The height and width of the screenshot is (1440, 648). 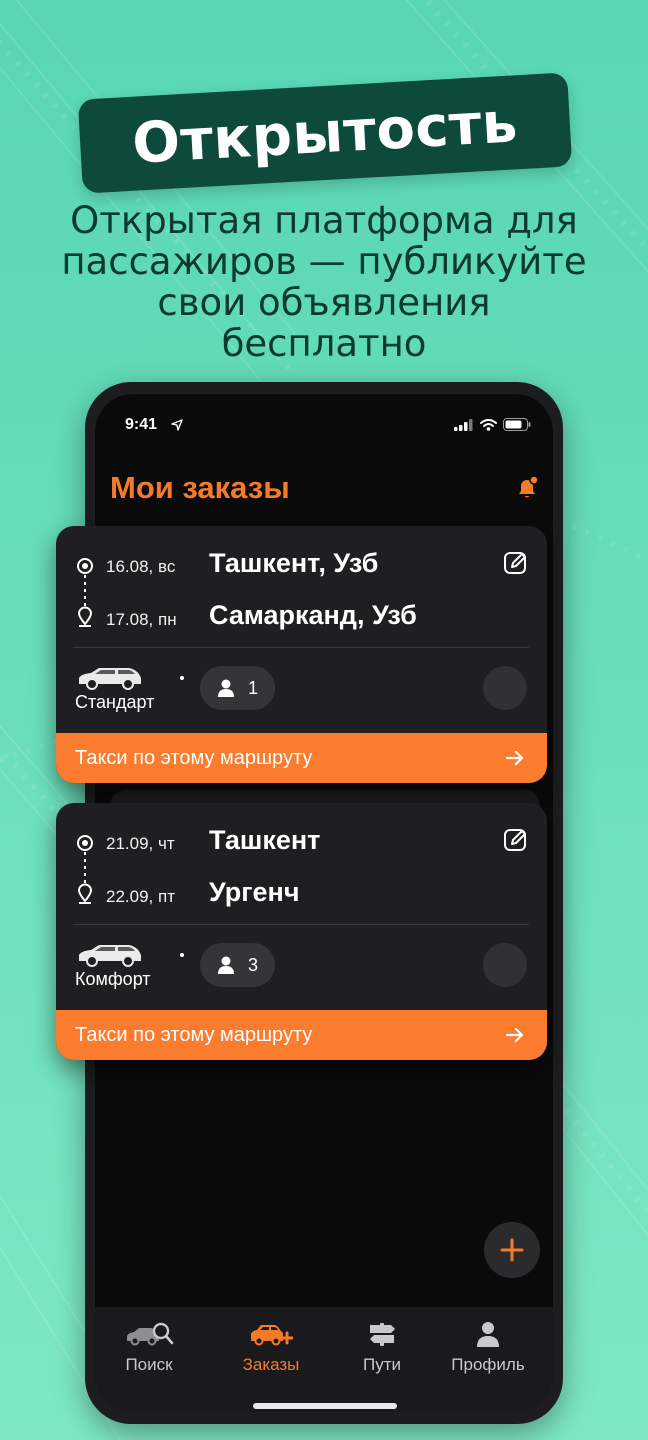 I want to click on car-search-icon, so click(x=150, y=1334).